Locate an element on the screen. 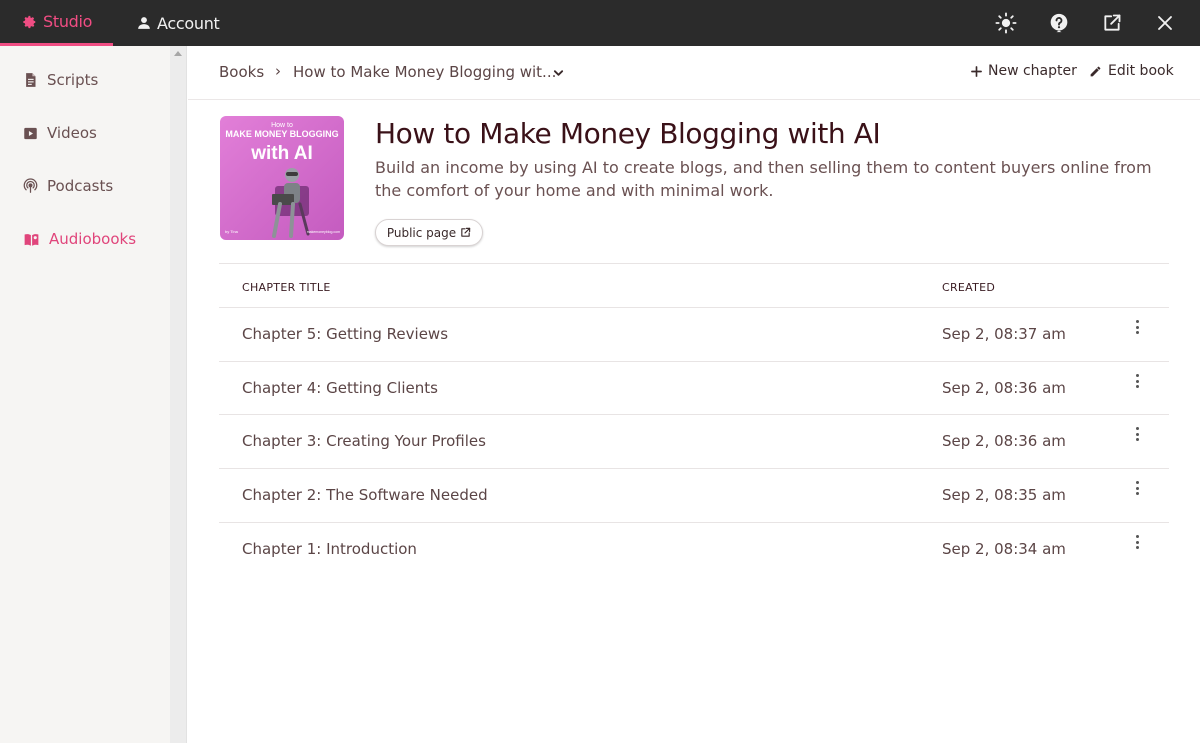  help-icon is located at coordinates (1059, 23).